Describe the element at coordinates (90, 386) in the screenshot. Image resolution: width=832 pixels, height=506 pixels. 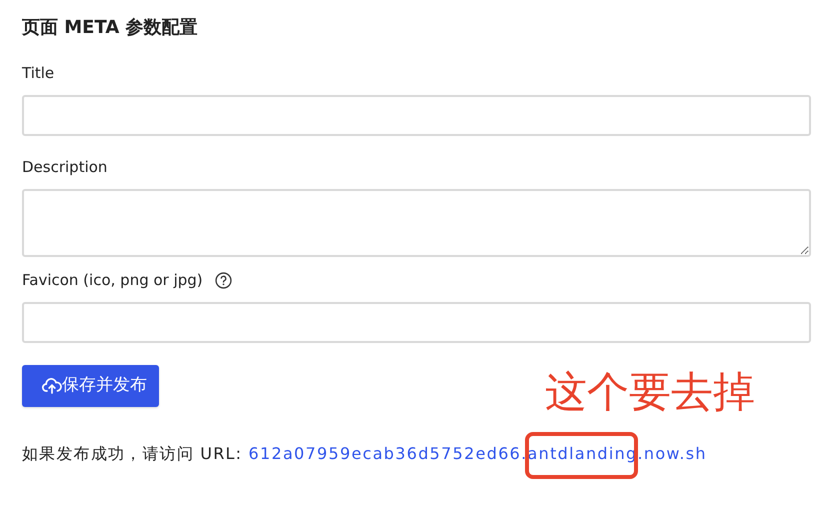
I see `save-publish-button: 保存并发布` at that location.